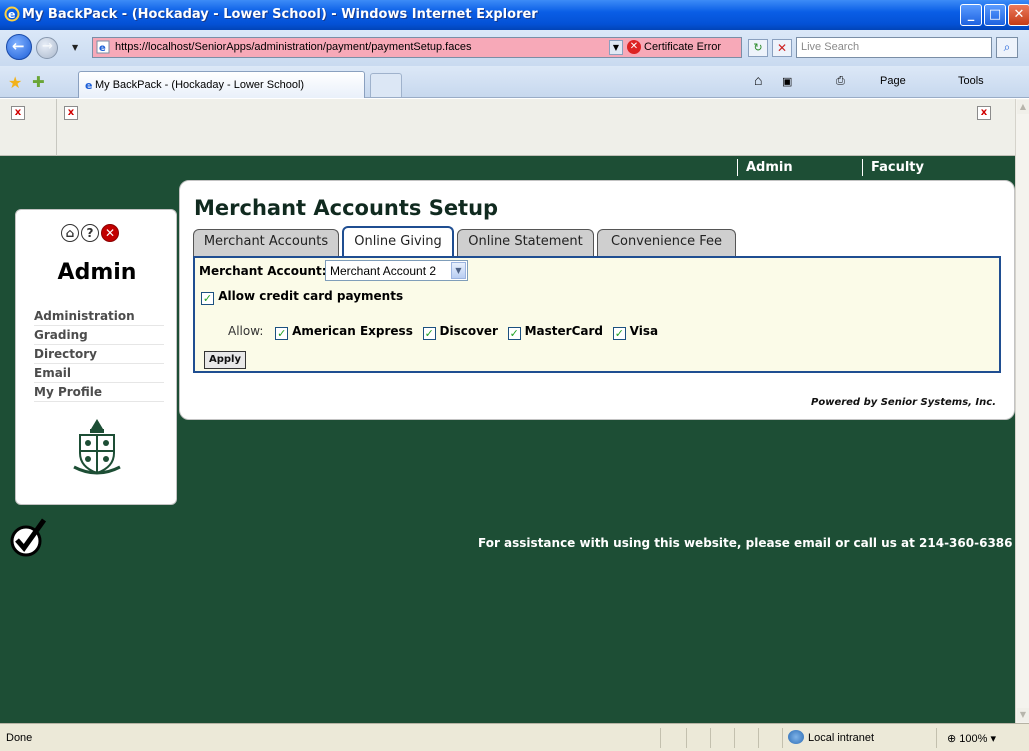  Describe the element at coordinates (893, 81) in the screenshot. I see `page-menu: Page` at that location.